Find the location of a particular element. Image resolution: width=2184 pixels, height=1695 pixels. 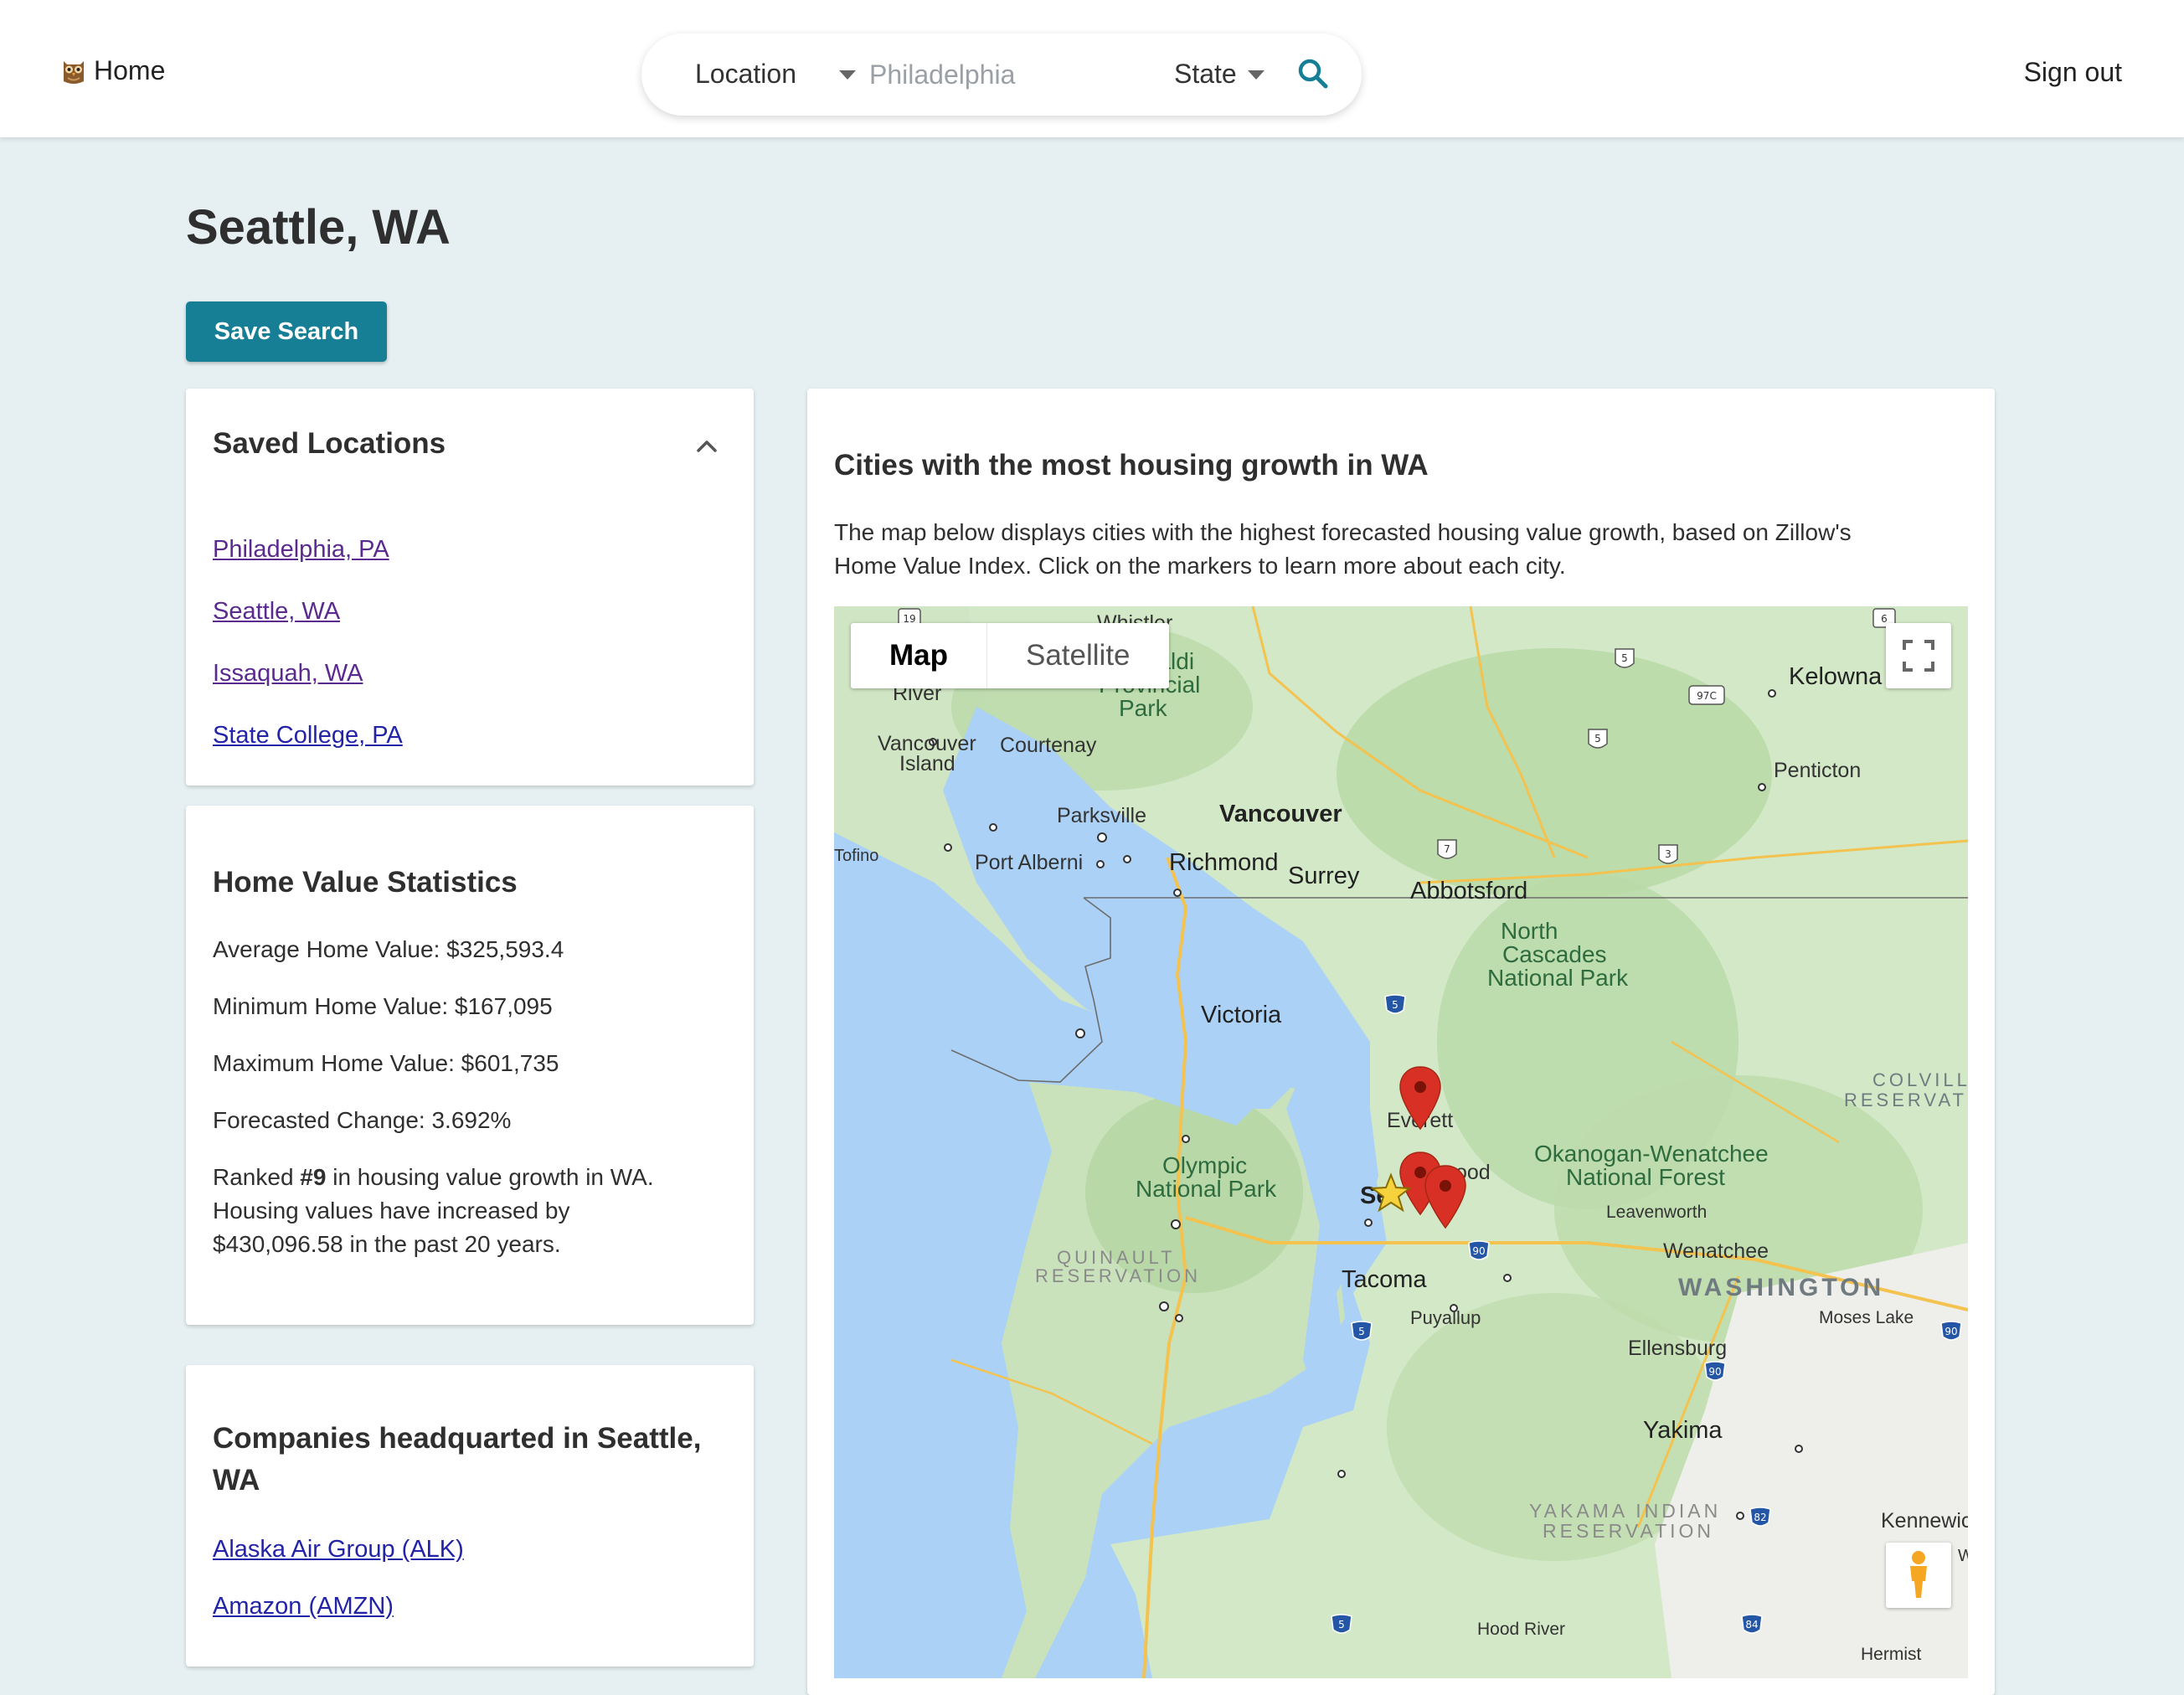

minimum-home-value: Minimum Home Value: $167,095 is located at coordinates (383, 1006).